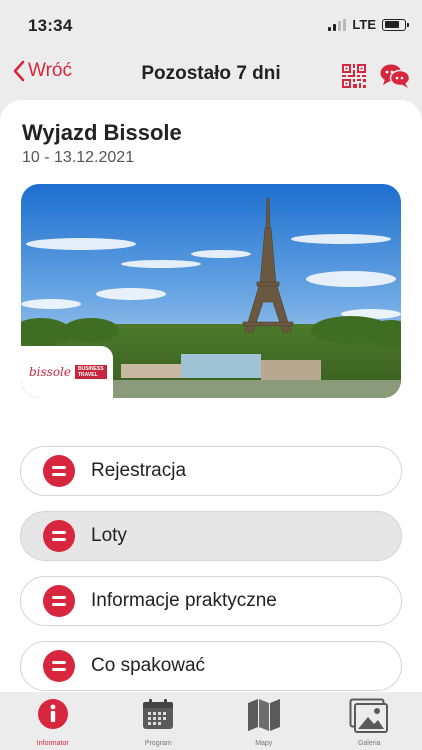 The width and height of the screenshot is (422, 750). What do you see at coordinates (52, 743) in the screenshot?
I see `tab-label: Informator` at bounding box center [52, 743].